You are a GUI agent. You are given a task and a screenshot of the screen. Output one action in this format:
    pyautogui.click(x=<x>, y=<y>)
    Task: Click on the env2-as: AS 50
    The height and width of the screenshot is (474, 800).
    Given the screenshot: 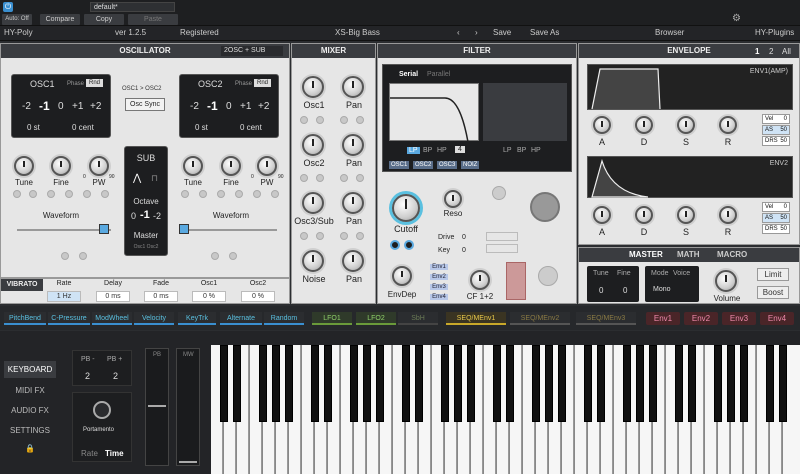 What is the action you would take?
    pyautogui.click(x=776, y=218)
    